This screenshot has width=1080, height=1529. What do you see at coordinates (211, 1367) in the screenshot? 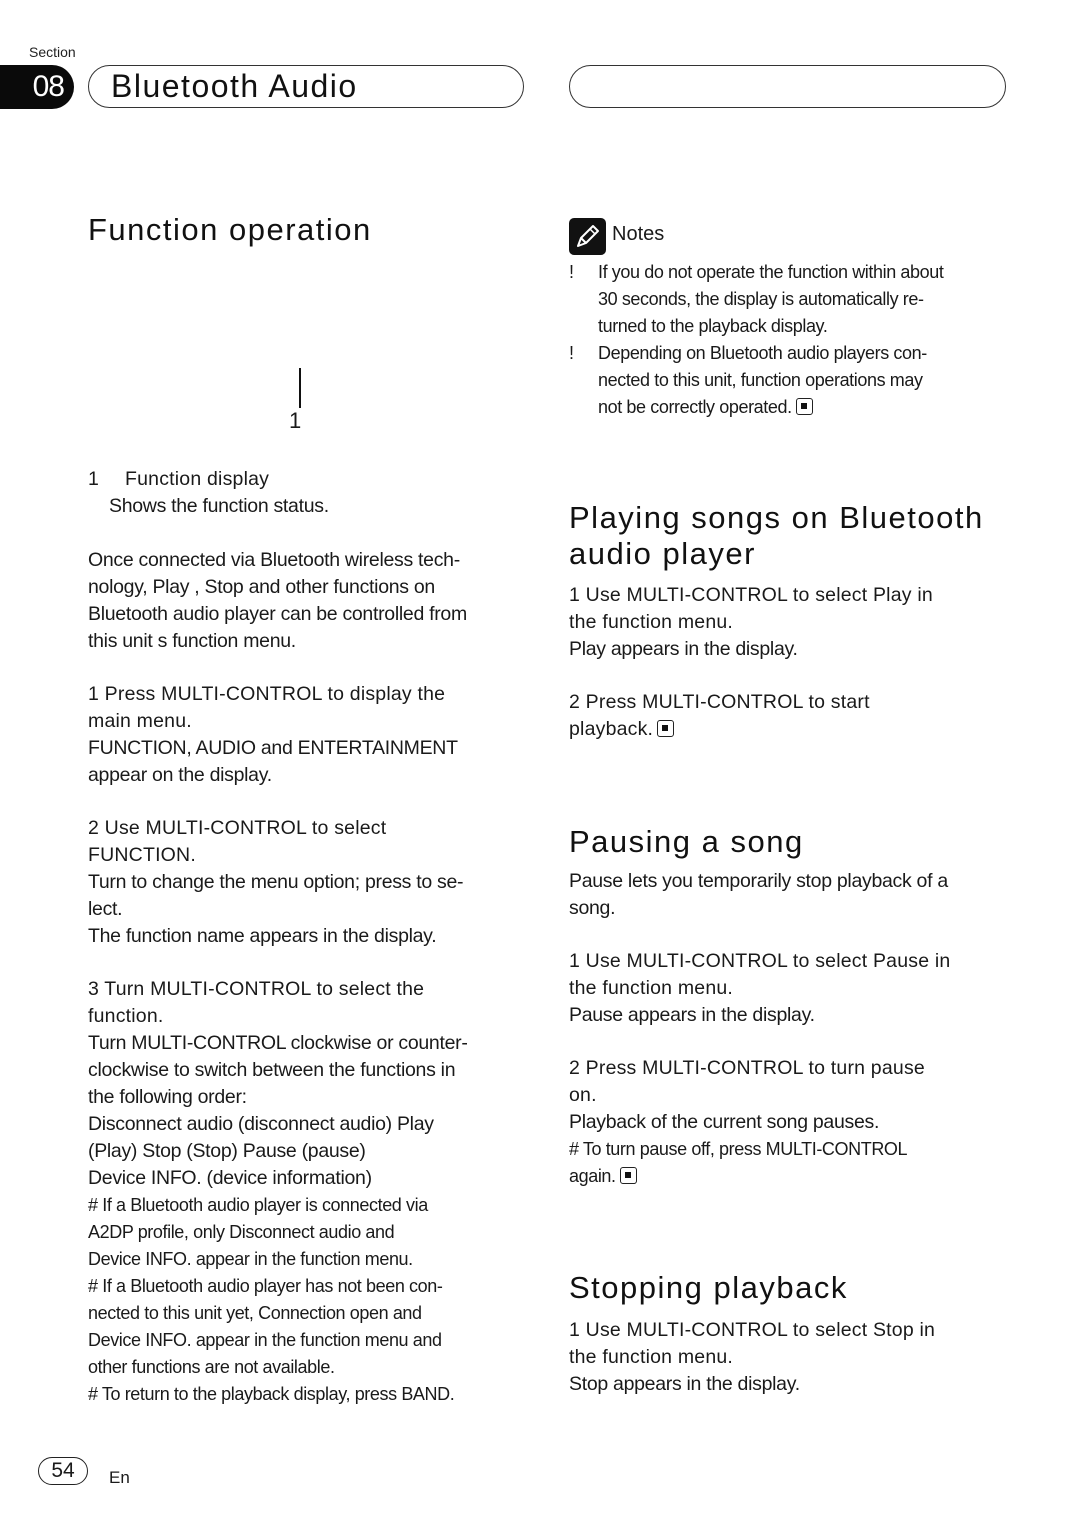
I see `tip-line: other functions are not available.` at bounding box center [211, 1367].